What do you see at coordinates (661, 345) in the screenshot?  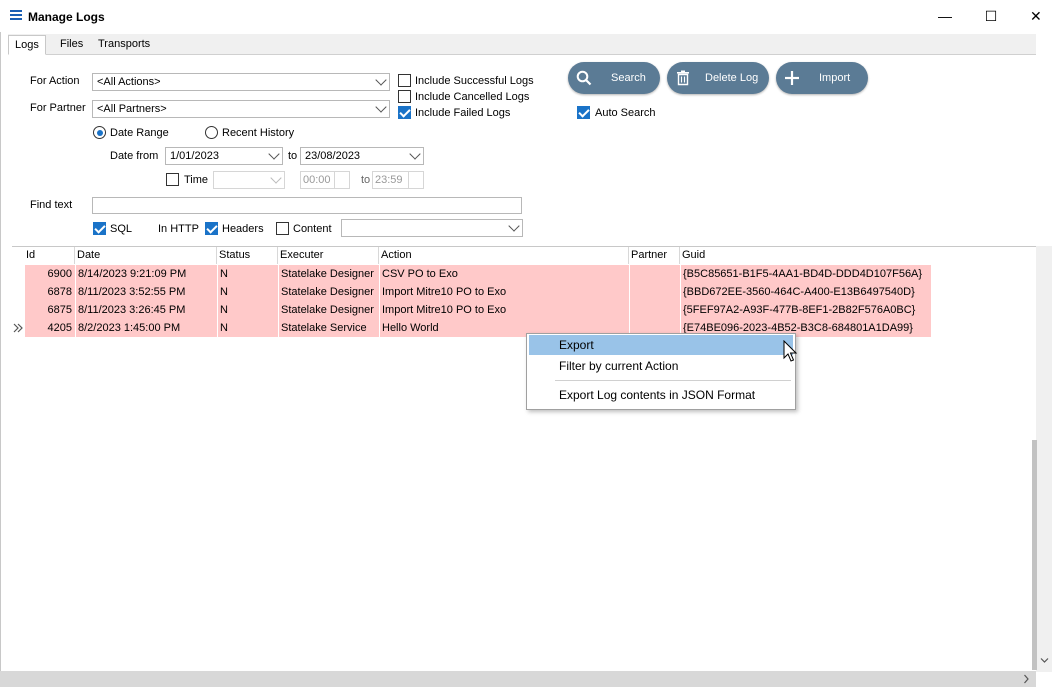 I see `menu-item-export: Export` at bounding box center [661, 345].